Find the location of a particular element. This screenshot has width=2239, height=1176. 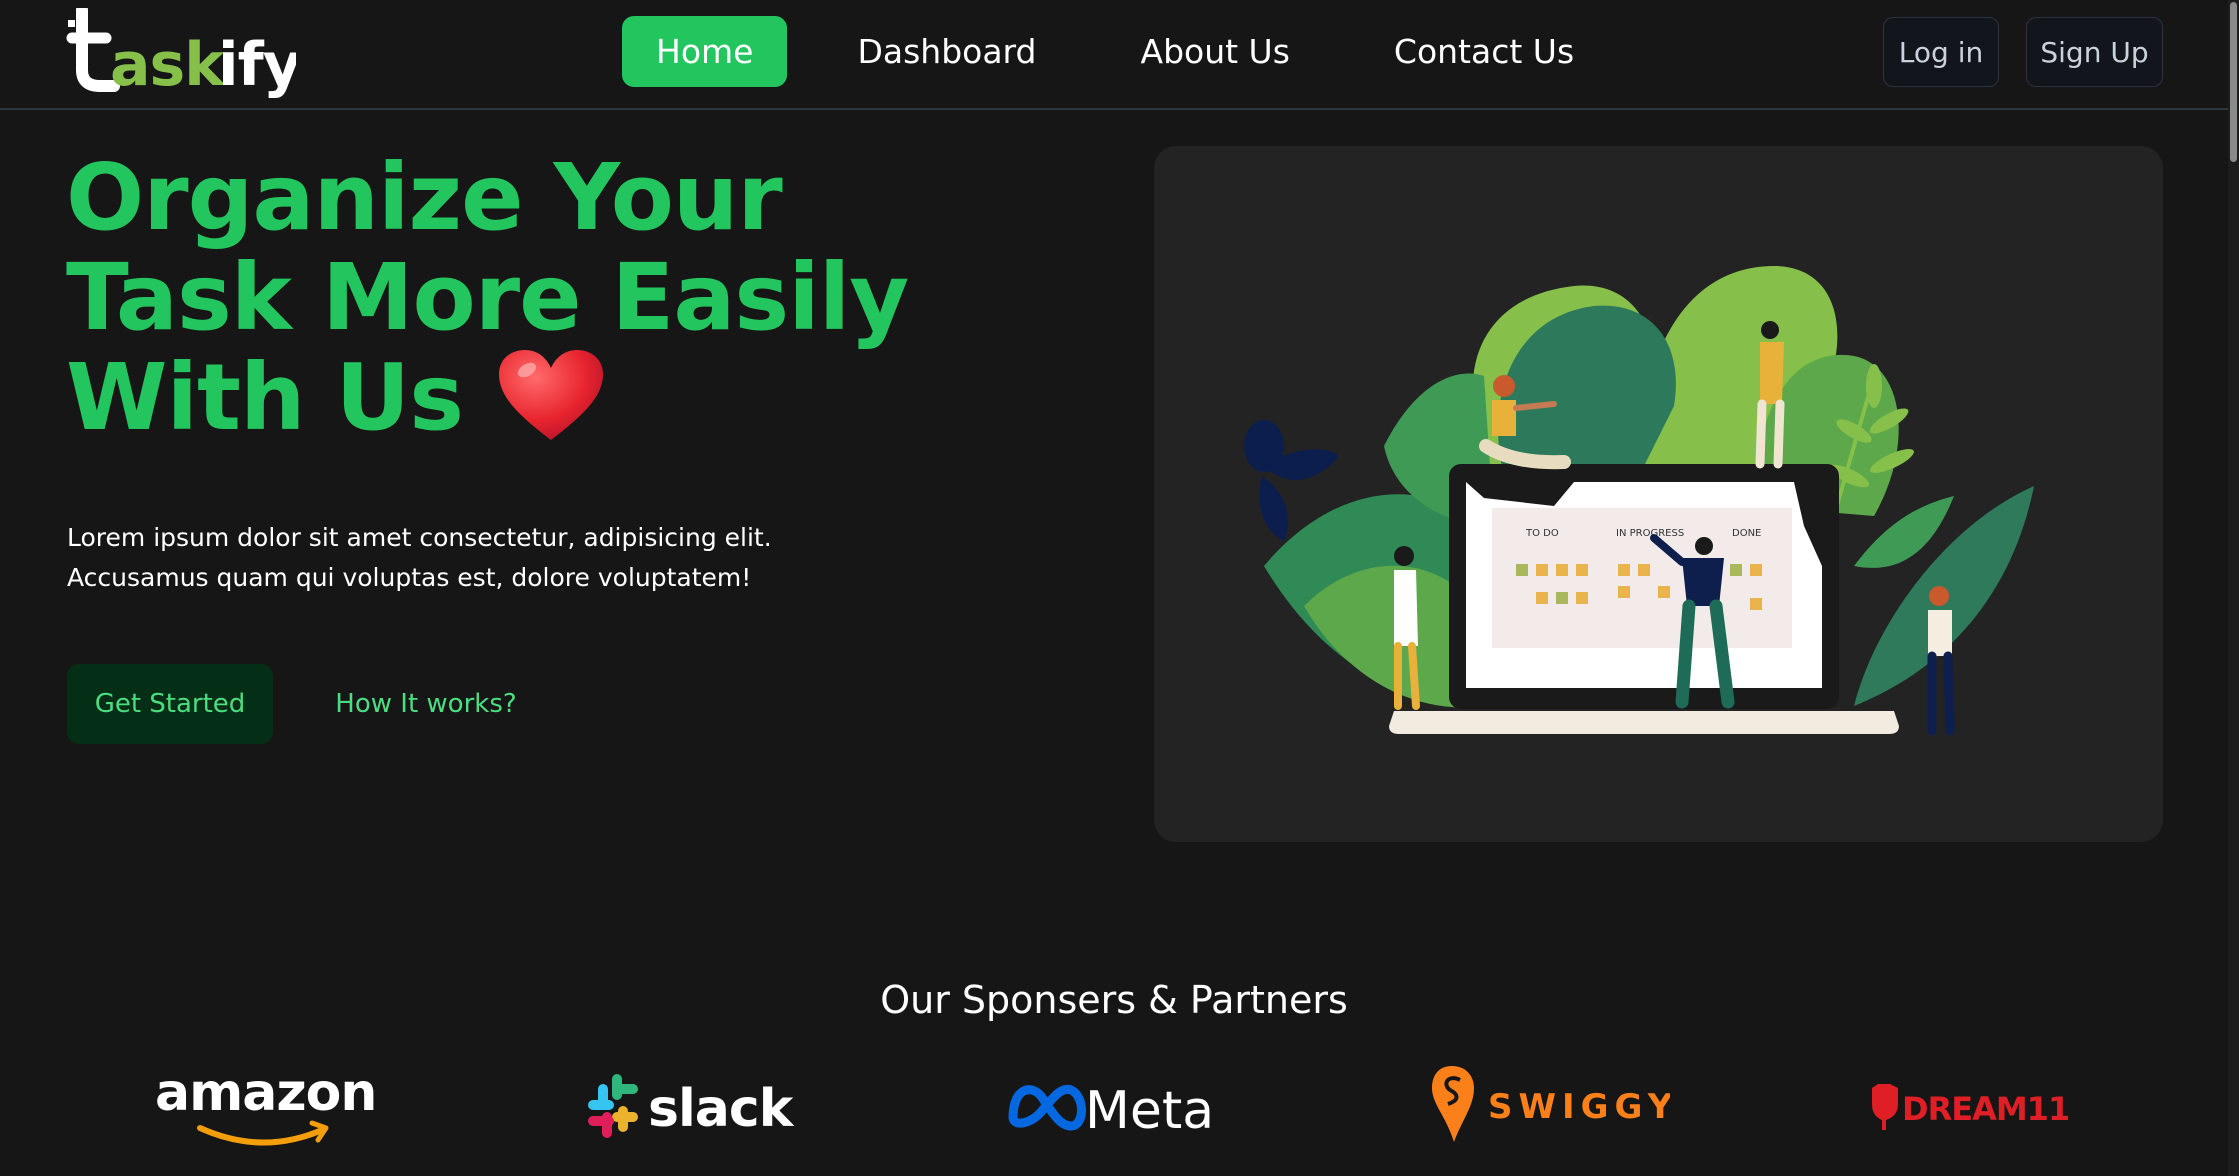

heart-icon is located at coordinates (550, 394).